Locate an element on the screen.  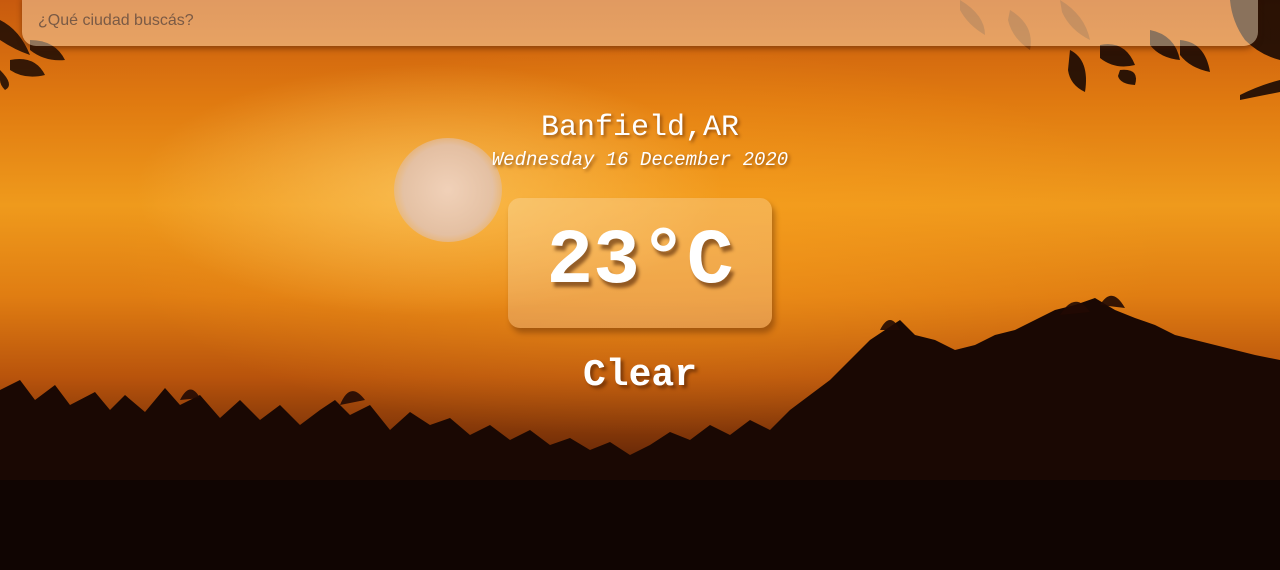
temperature-card: 23°C is located at coordinates (640, 263).